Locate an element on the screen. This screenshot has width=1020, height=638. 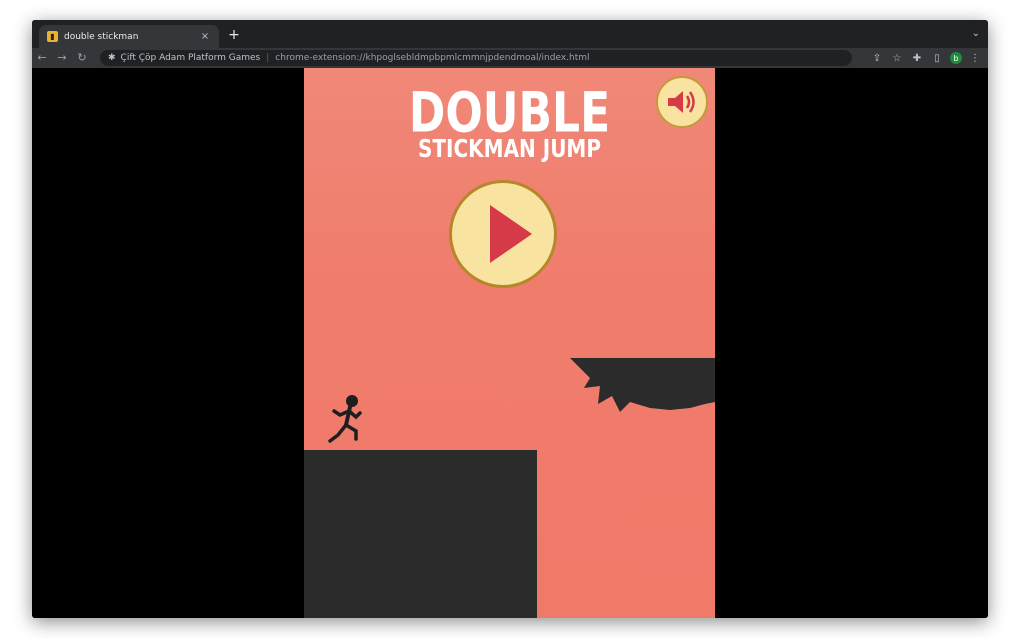
tab-search-chevron-icon: ⌄ is located at coordinates (976, 33).